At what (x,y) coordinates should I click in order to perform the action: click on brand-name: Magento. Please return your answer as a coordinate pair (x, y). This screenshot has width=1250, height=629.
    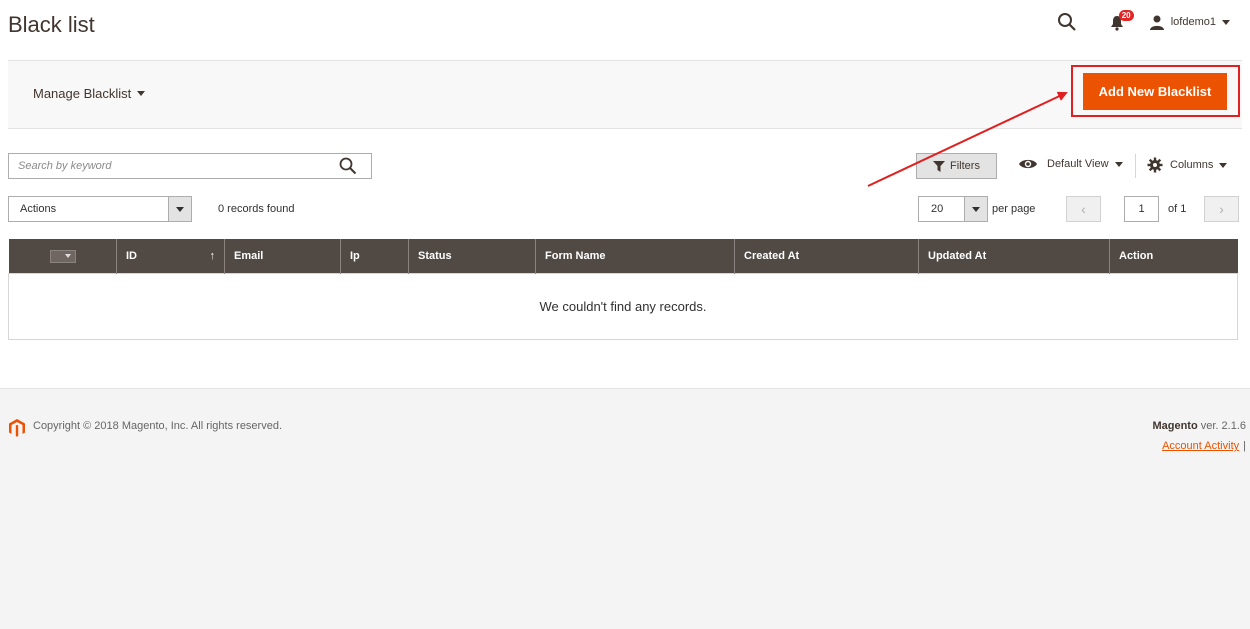
    Looking at the image, I should click on (1175, 426).